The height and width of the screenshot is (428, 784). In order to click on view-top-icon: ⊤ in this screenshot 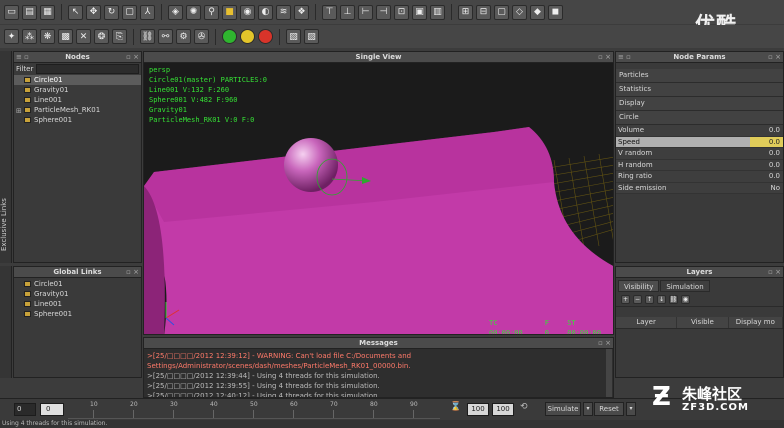, I will do `click(329, 12)`.